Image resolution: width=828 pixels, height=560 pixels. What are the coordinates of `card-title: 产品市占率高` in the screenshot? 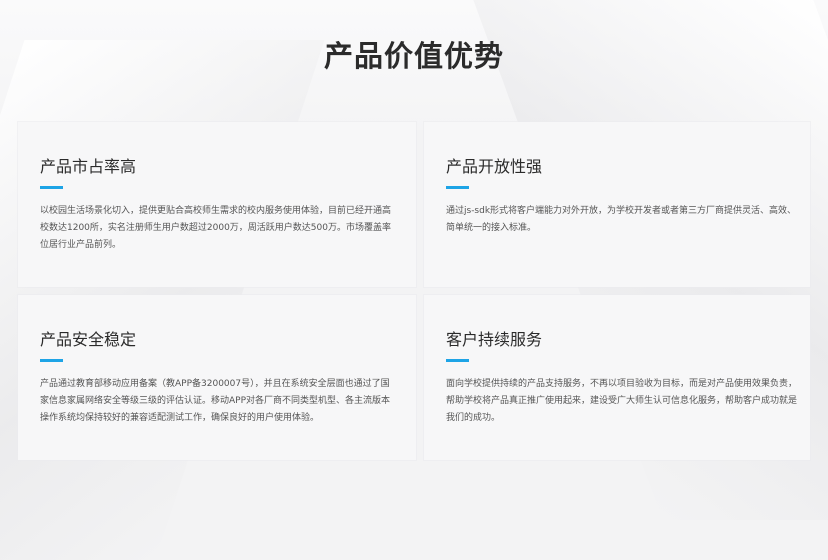 It's located at (88, 166).